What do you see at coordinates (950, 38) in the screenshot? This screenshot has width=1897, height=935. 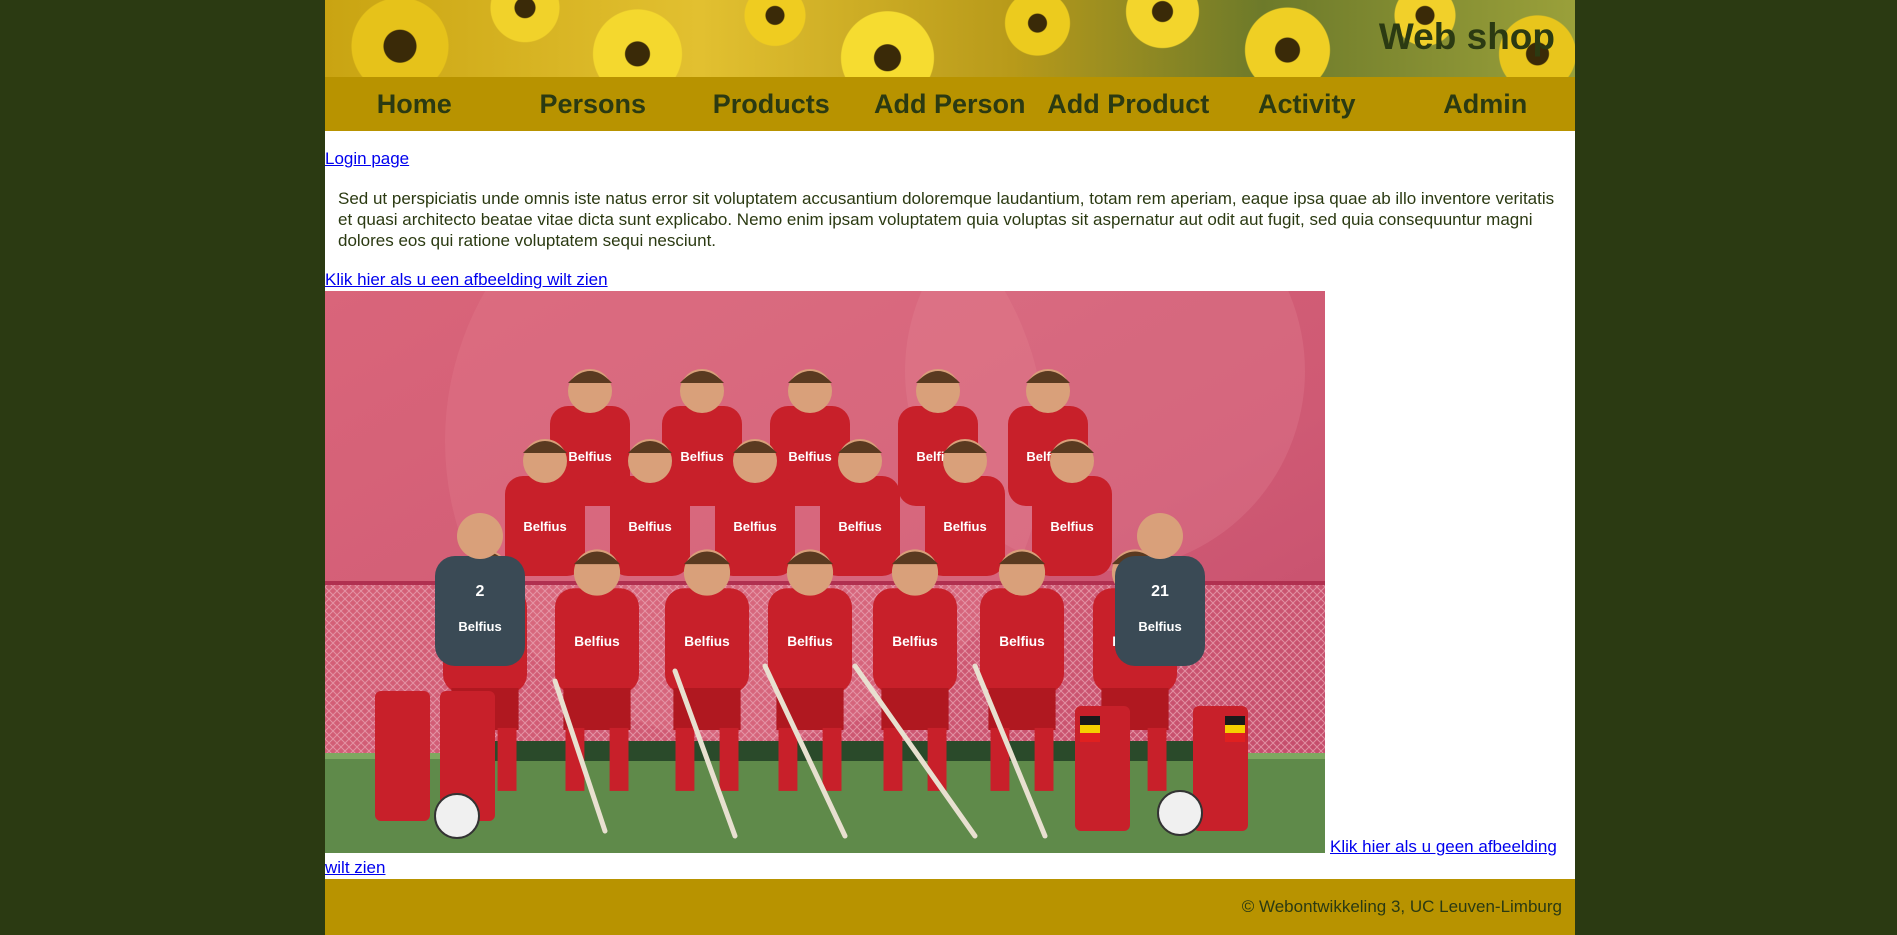 I see `header-banner: Web shop` at bounding box center [950, 38].